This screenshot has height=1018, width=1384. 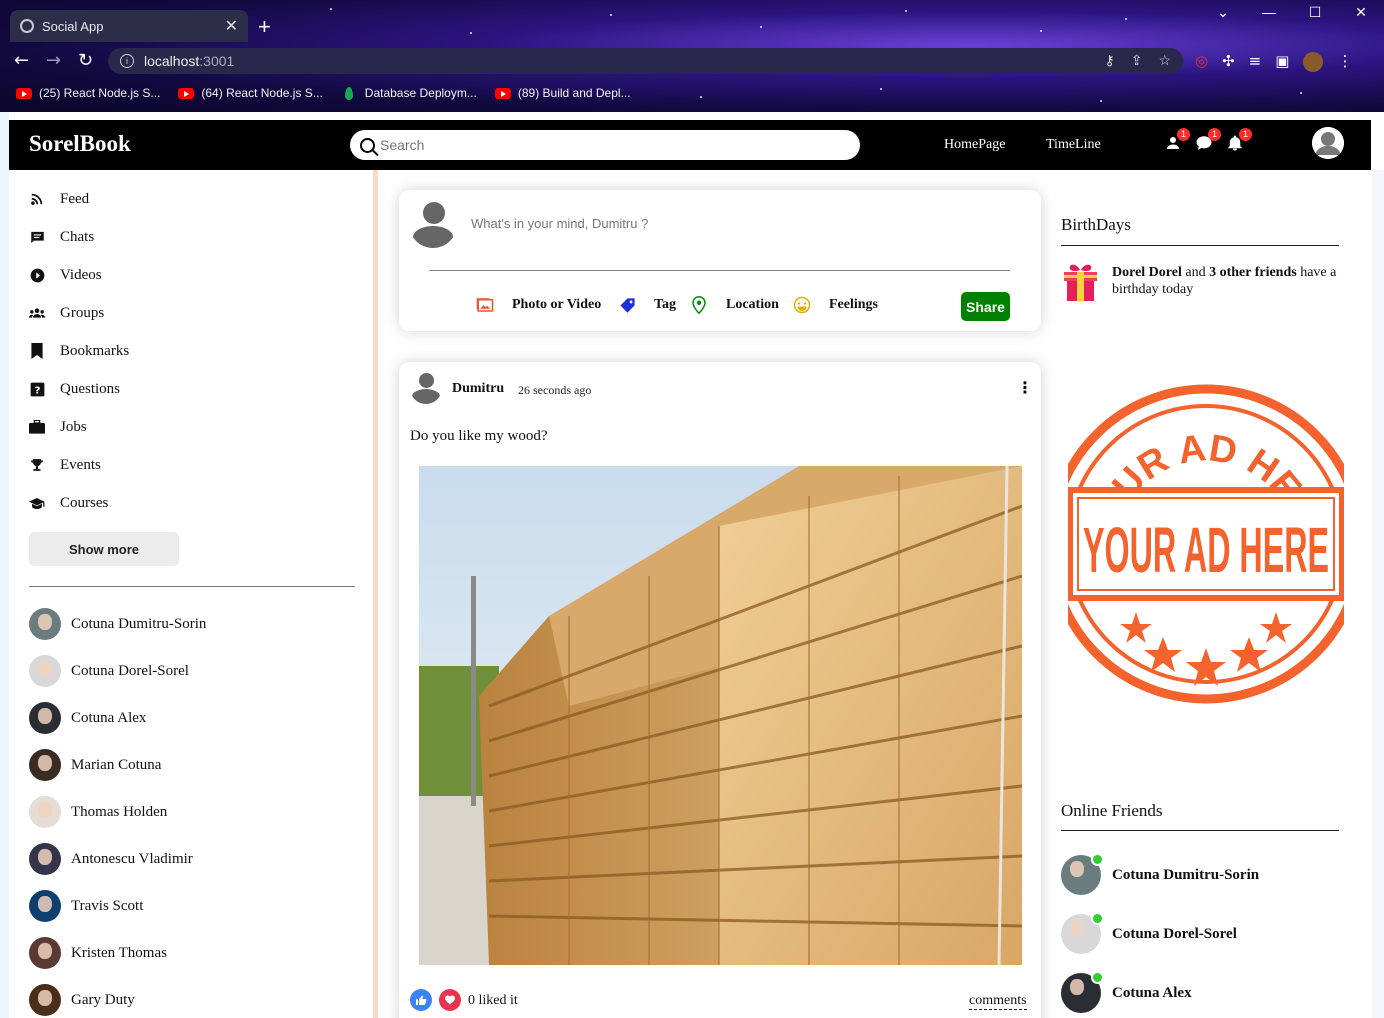 I want to click on browser-tab: Social App ✕, so click(x=129, y=26).